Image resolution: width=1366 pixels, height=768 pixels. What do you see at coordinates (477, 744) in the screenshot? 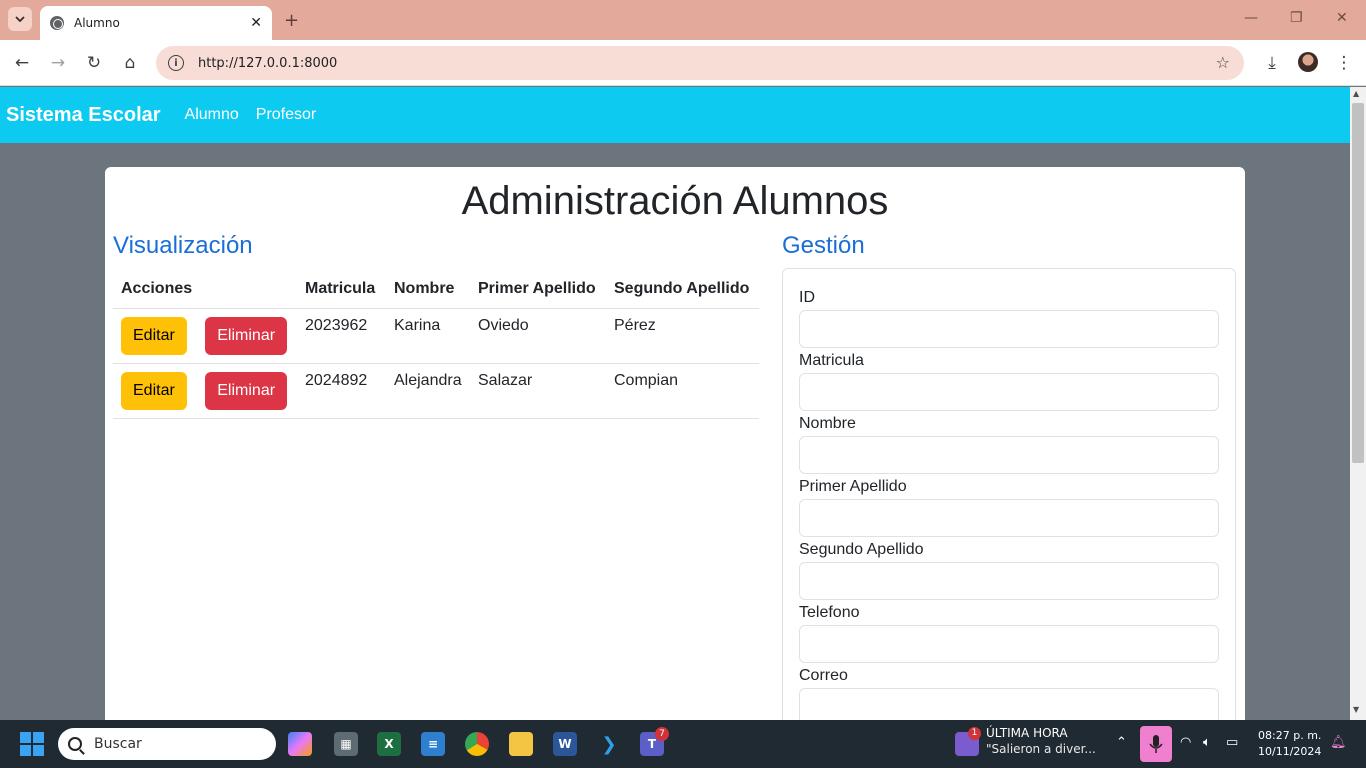
I see `chrome-icon` at bounding box center [477, 744].